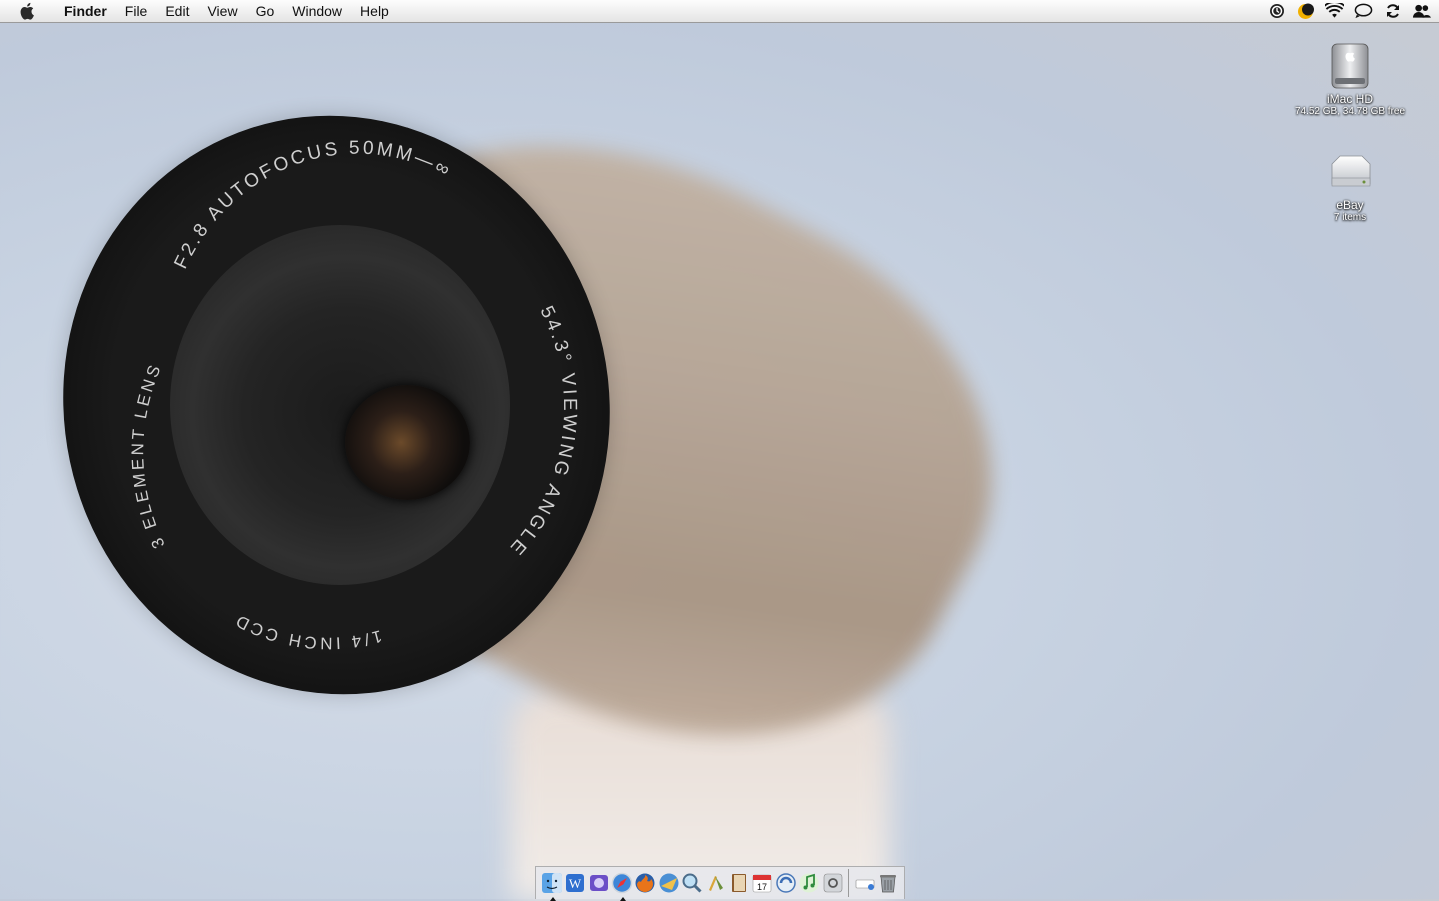  What do you see at coordinates (1350, 217) in the screenshot?
I see `desktop-icon-info: 7 items` at bounding box center [1350, 217].